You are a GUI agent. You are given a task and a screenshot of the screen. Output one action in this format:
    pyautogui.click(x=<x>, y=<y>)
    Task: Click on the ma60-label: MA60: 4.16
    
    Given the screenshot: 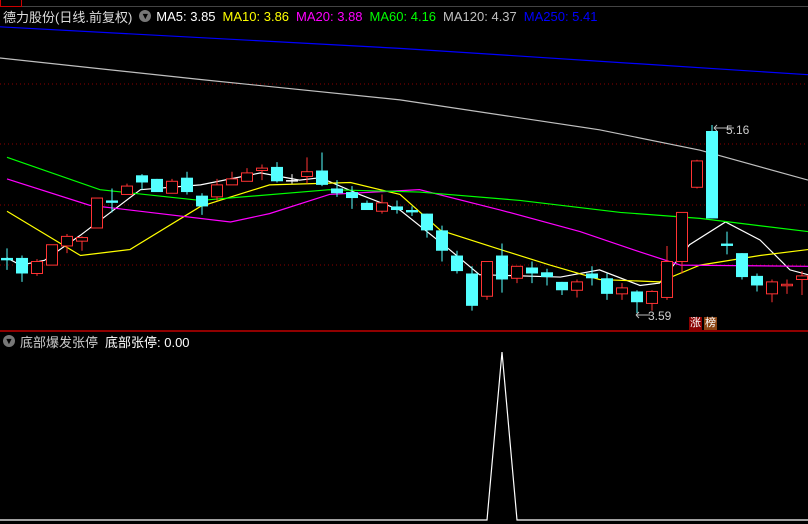 What is the action you would take?
    pyautogui.click(x=403, y=16)
    